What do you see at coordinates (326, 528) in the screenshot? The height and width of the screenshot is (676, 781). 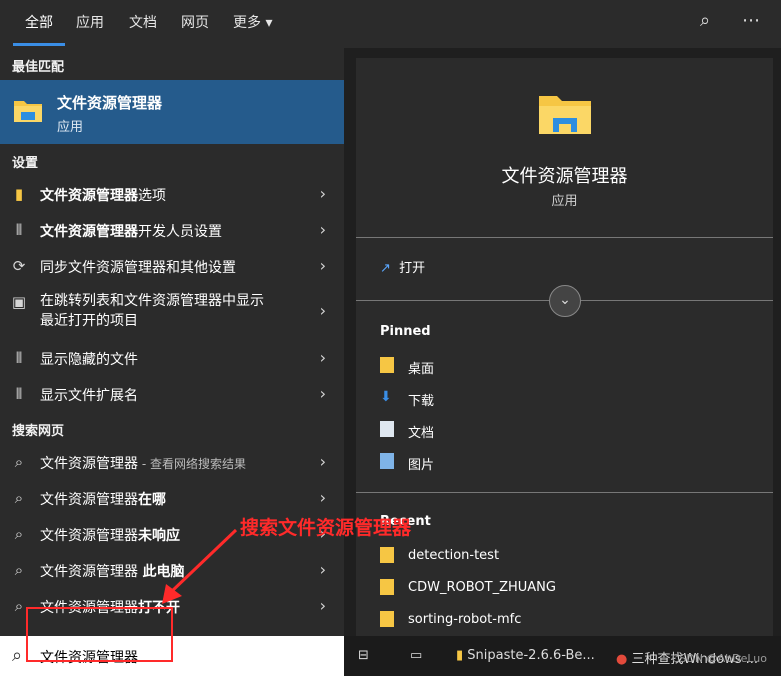 I see `annotation-text: 搜索文件资源管理器` at bounding box center [326, 528].